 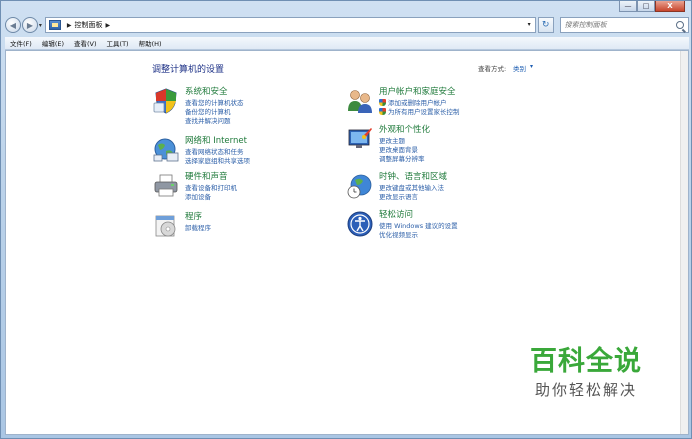 I want to click on category-title: 轻松访问, so click(x=418, y=215).